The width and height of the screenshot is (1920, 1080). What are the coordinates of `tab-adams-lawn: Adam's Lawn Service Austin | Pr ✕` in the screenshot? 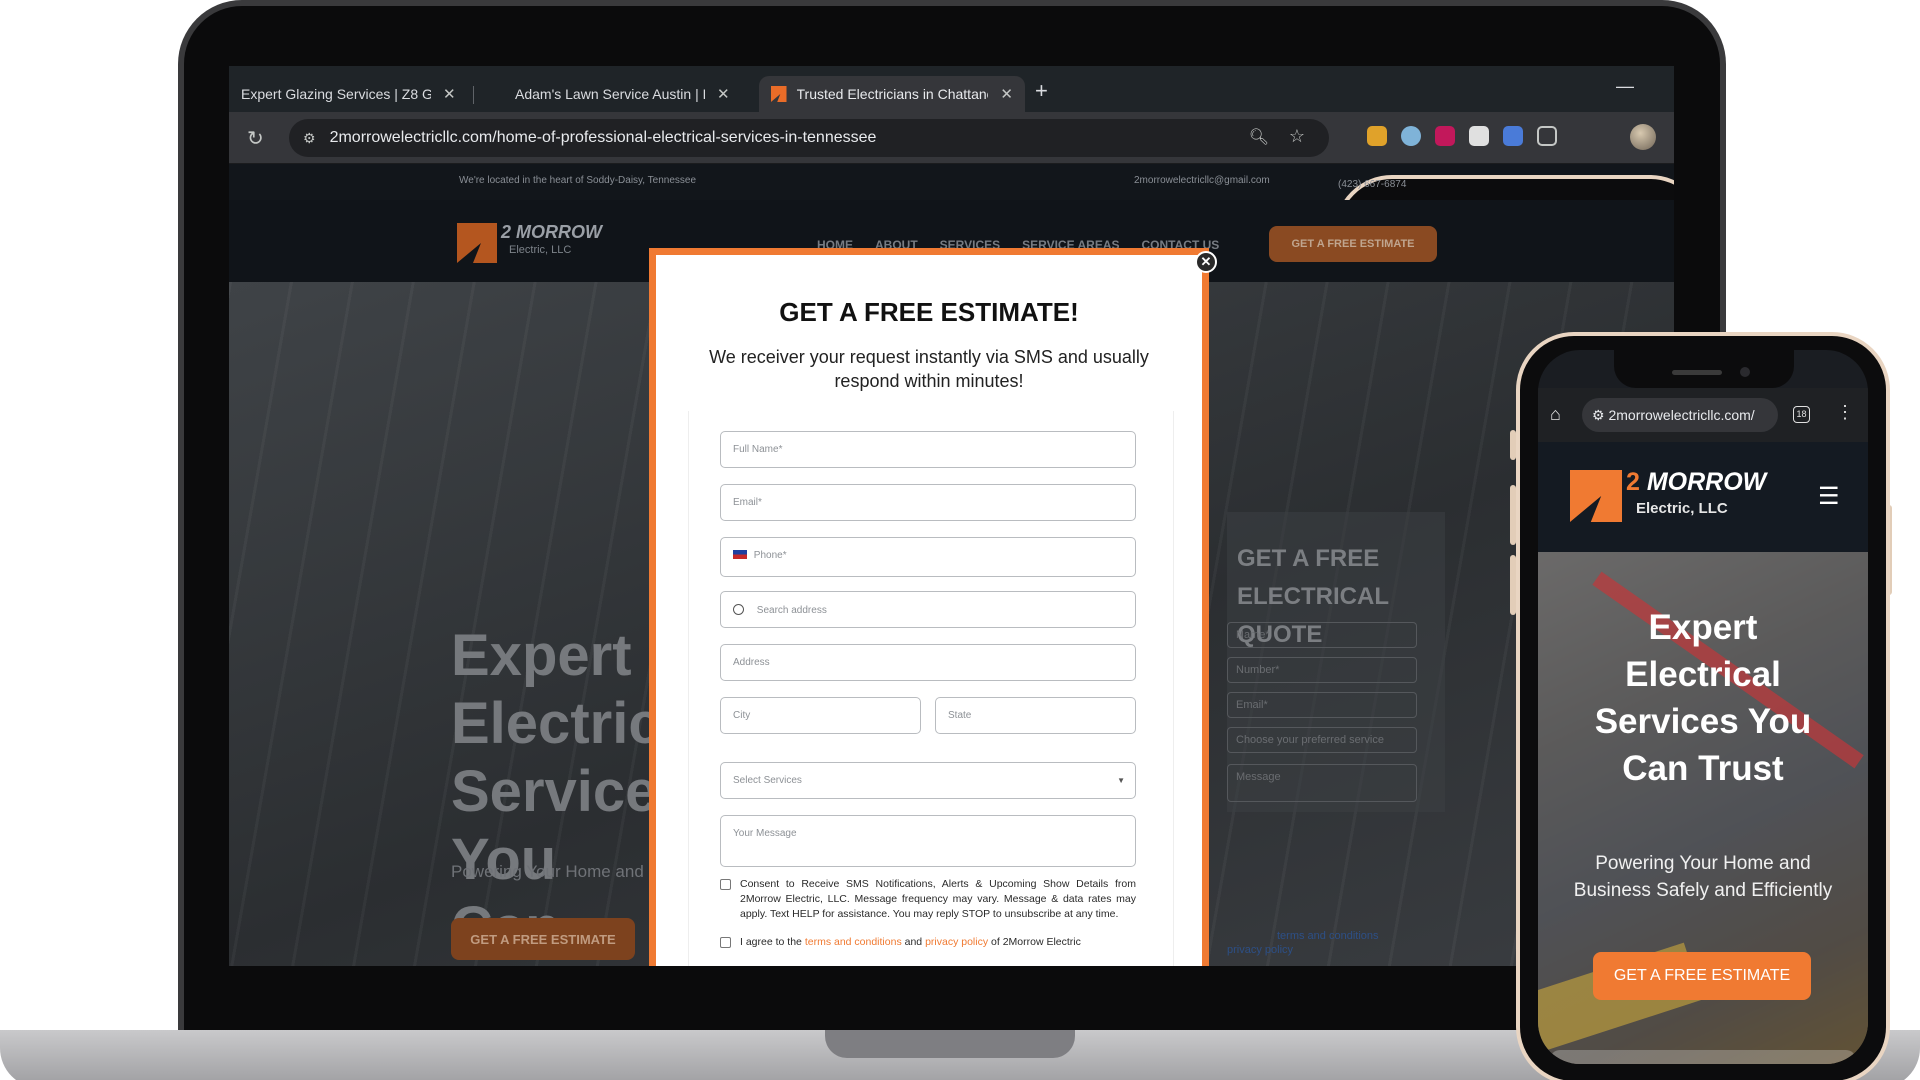 It's located at (622, 94).